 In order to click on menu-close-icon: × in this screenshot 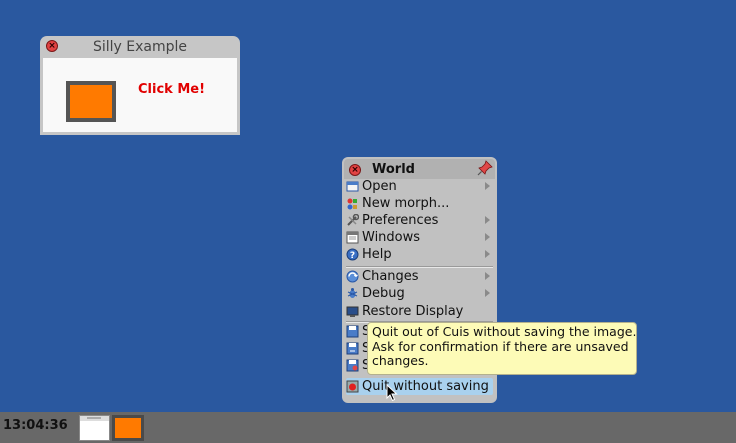, I will do `click(355, 170)`.